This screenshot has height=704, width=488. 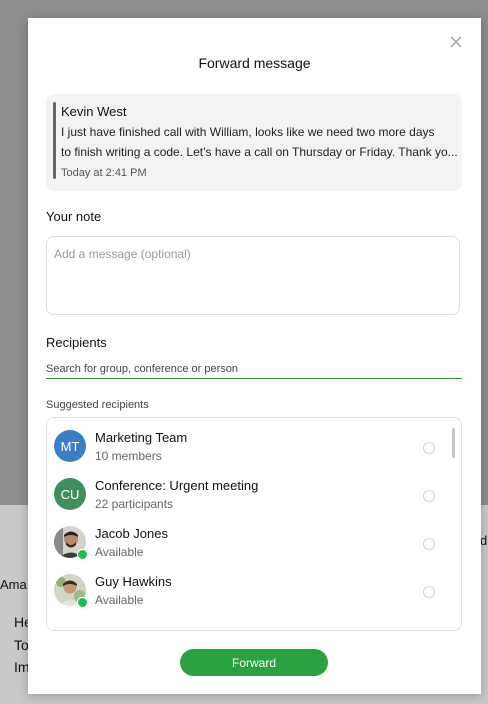 I want to click on quoted-timestamp: Today at 2:41 PM, so click(x=104, y=173).